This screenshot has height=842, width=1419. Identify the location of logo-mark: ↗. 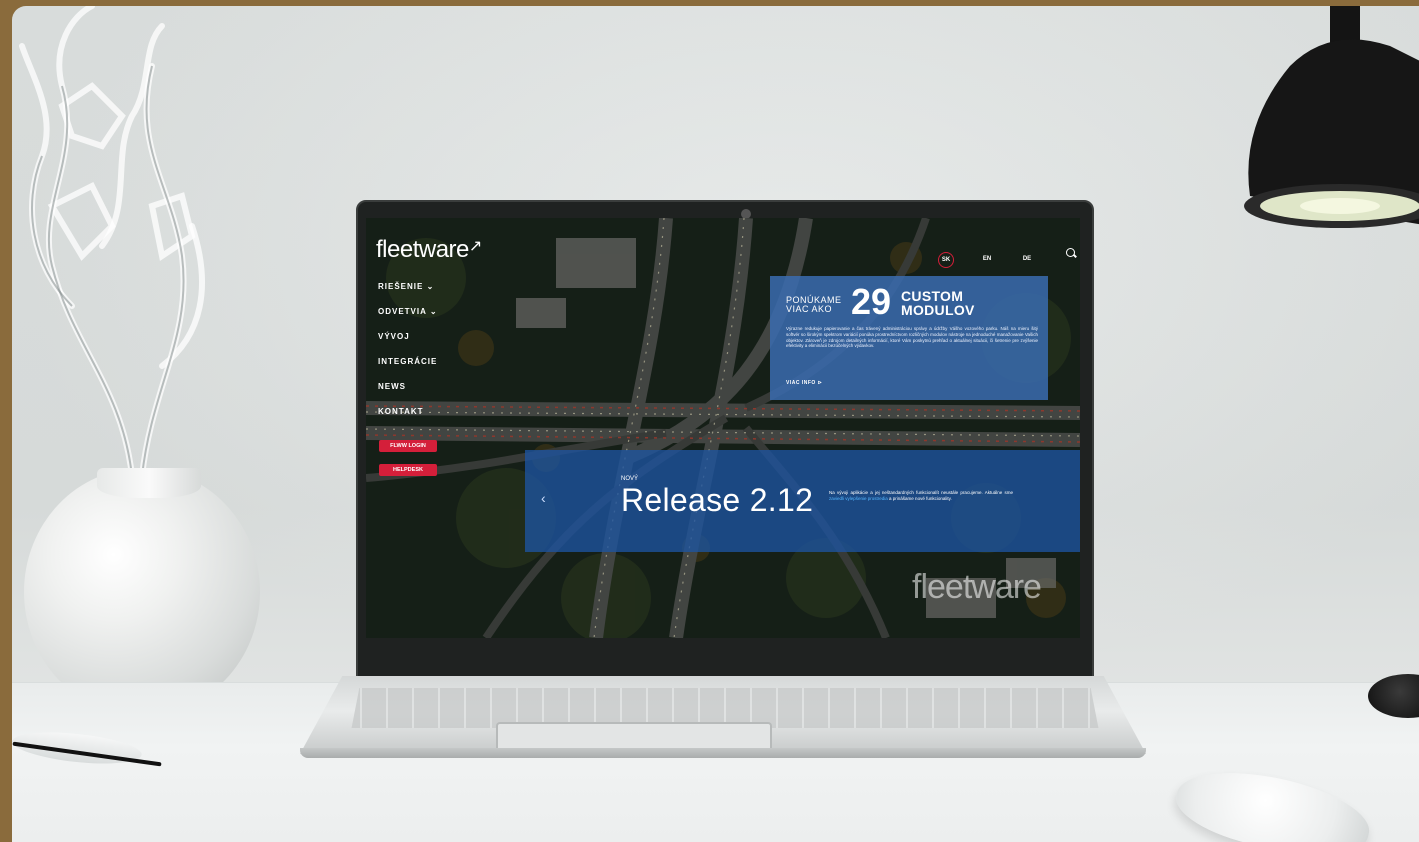
(475, 246).